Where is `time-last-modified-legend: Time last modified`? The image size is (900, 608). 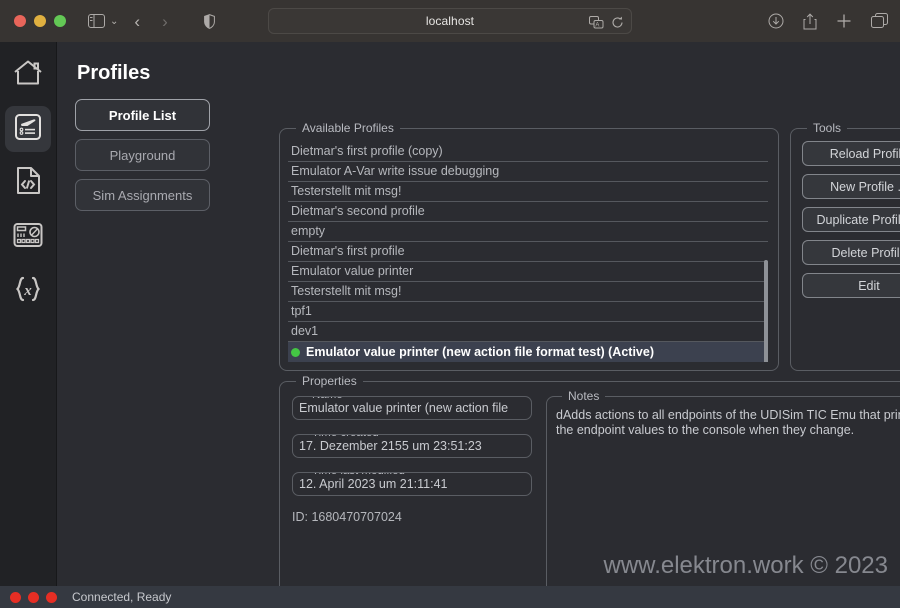 time-last-modified-legend: Time last modified is located at coordinates (358, 475).